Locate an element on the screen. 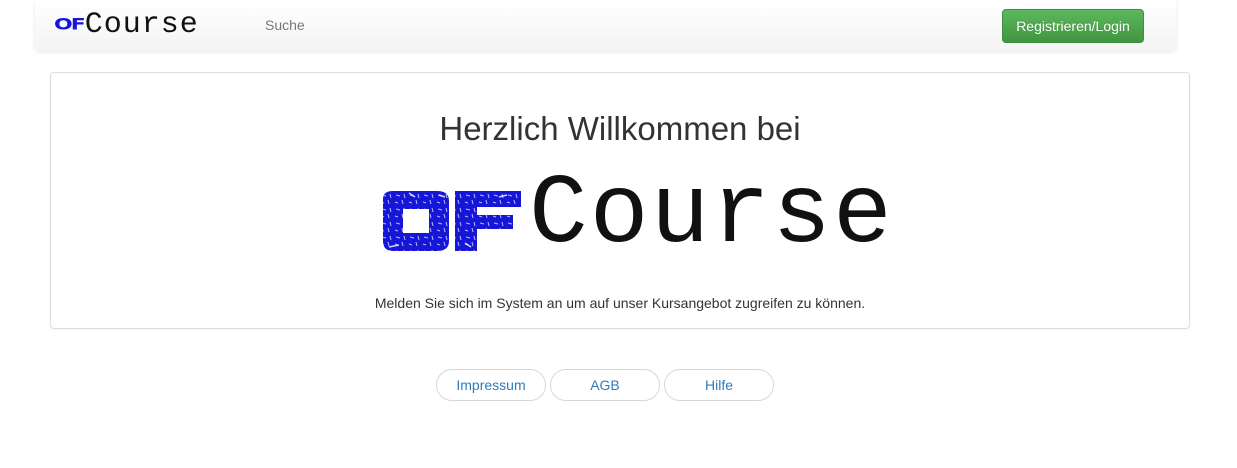  logo-word-course: Course is located at coordinates (711, 215).